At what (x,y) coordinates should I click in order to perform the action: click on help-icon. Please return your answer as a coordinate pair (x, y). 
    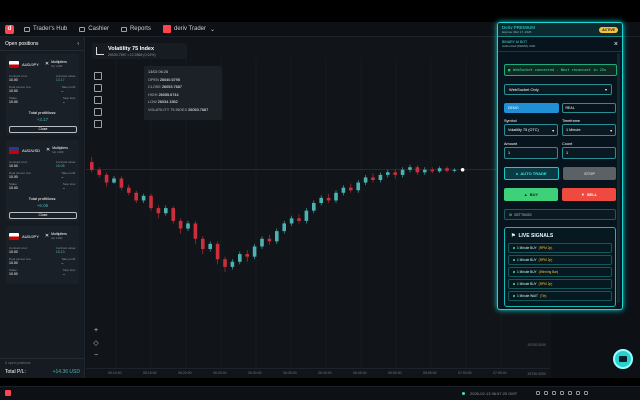
    Looking at the image, I should click on (554, 393).